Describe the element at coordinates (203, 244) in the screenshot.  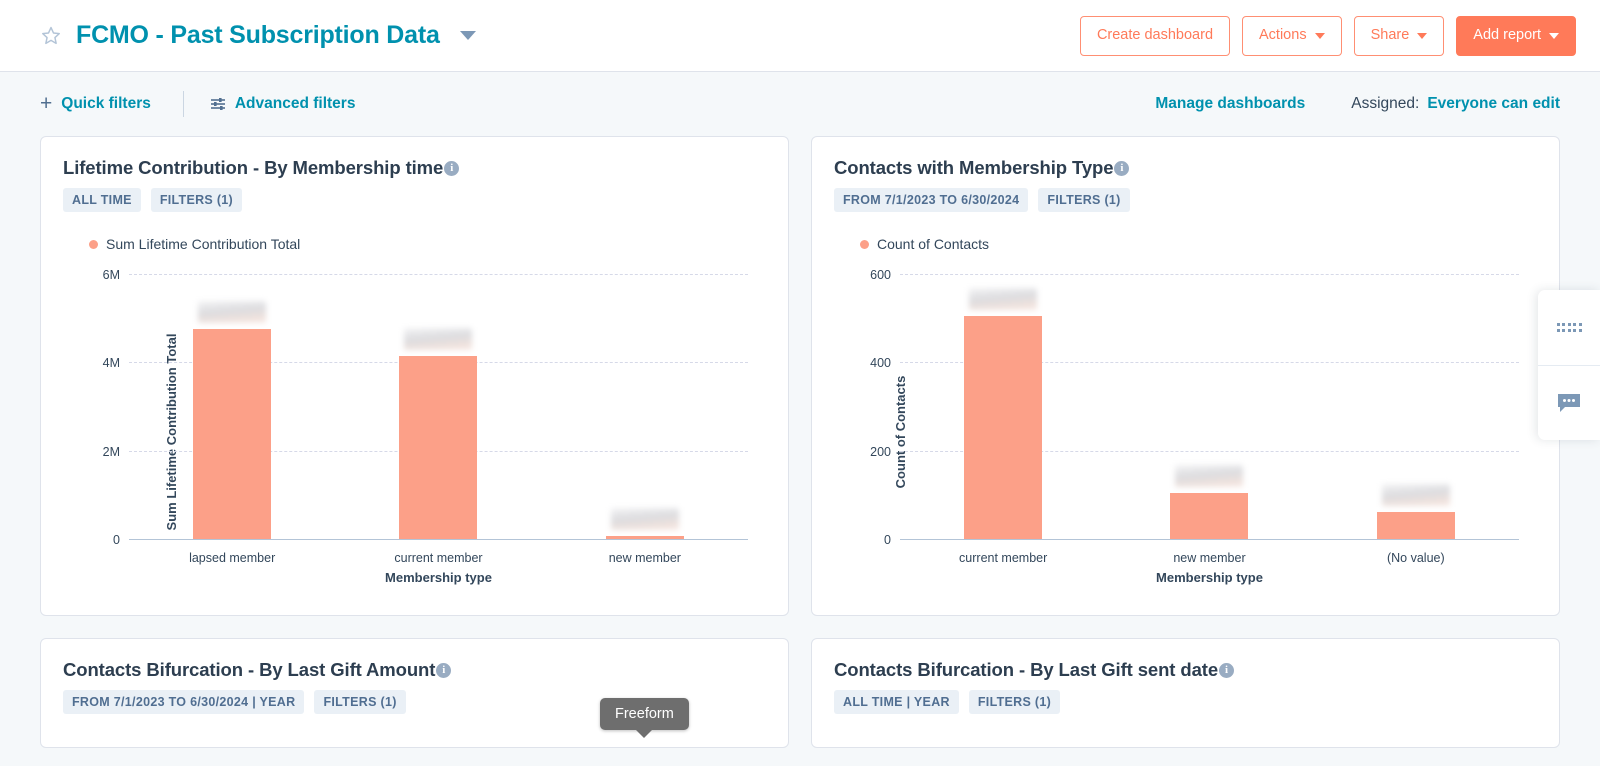
I see `legend-label: Sum Lifetime Contribution Total` at that location.